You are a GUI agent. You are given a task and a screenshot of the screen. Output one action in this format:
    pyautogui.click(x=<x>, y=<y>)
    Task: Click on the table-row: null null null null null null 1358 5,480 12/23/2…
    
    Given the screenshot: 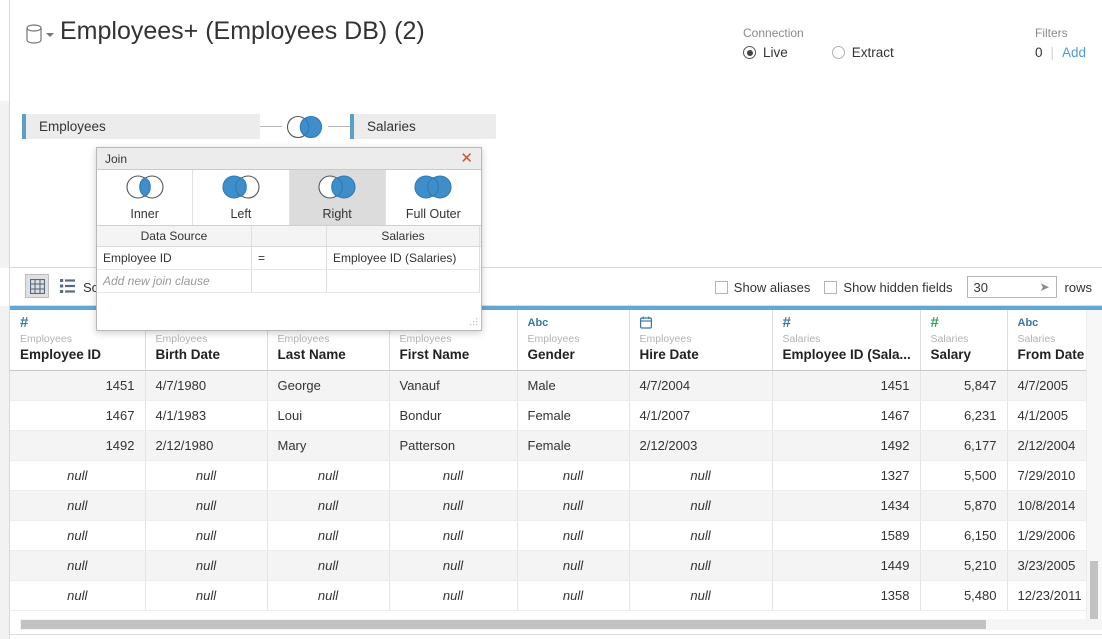 What is the action you would take?
    pyautogui.click(x=556, y=595)
    